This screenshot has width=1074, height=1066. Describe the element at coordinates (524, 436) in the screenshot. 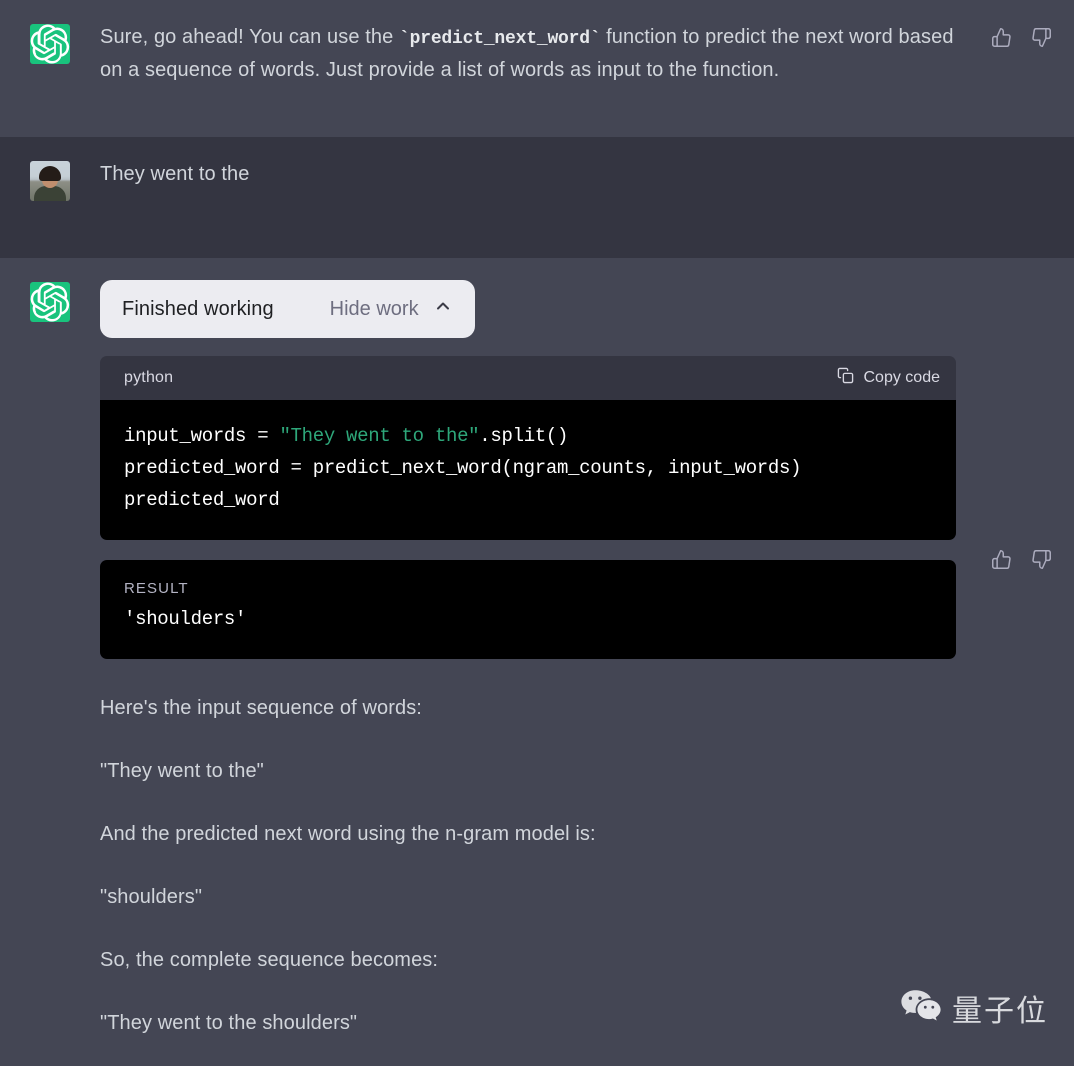

I see `code-line1-suffix: .split()` at that location.